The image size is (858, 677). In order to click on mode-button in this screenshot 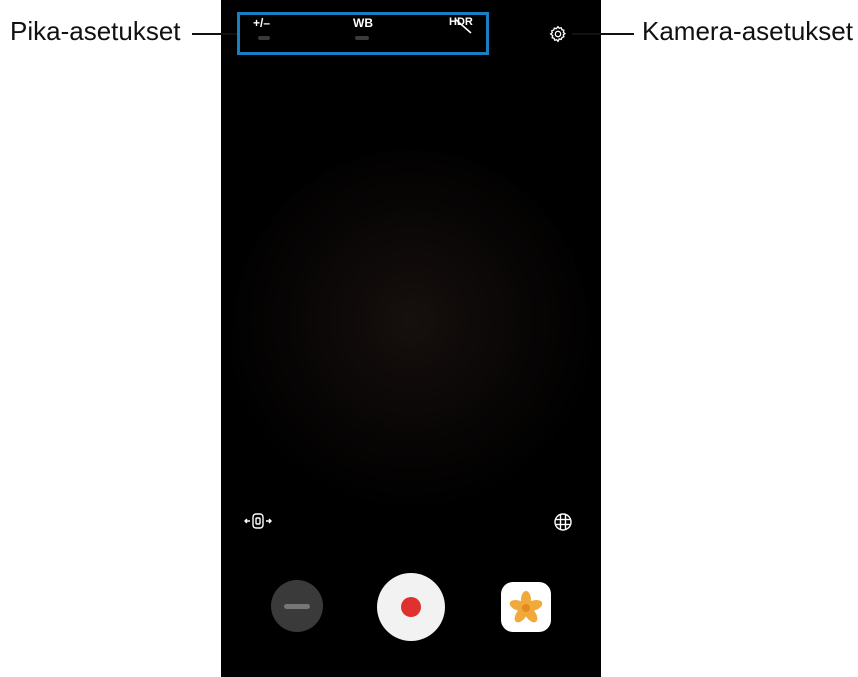, I will do `click(297, 606)`.